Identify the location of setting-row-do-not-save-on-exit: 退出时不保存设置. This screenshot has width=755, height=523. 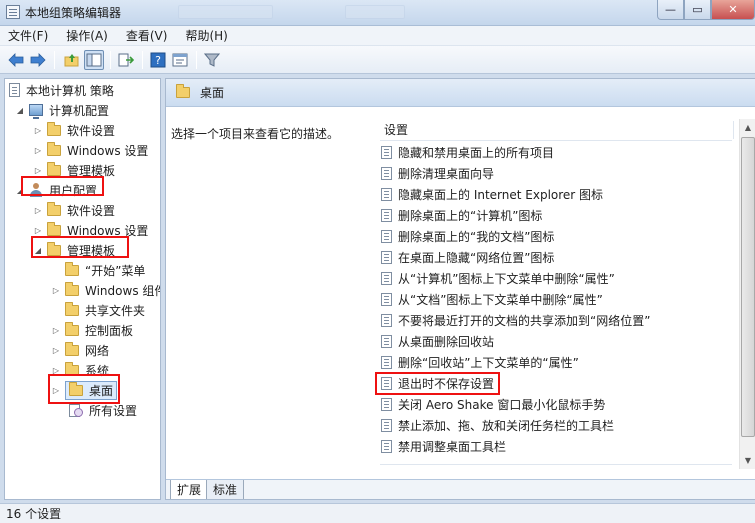
(437, 383).